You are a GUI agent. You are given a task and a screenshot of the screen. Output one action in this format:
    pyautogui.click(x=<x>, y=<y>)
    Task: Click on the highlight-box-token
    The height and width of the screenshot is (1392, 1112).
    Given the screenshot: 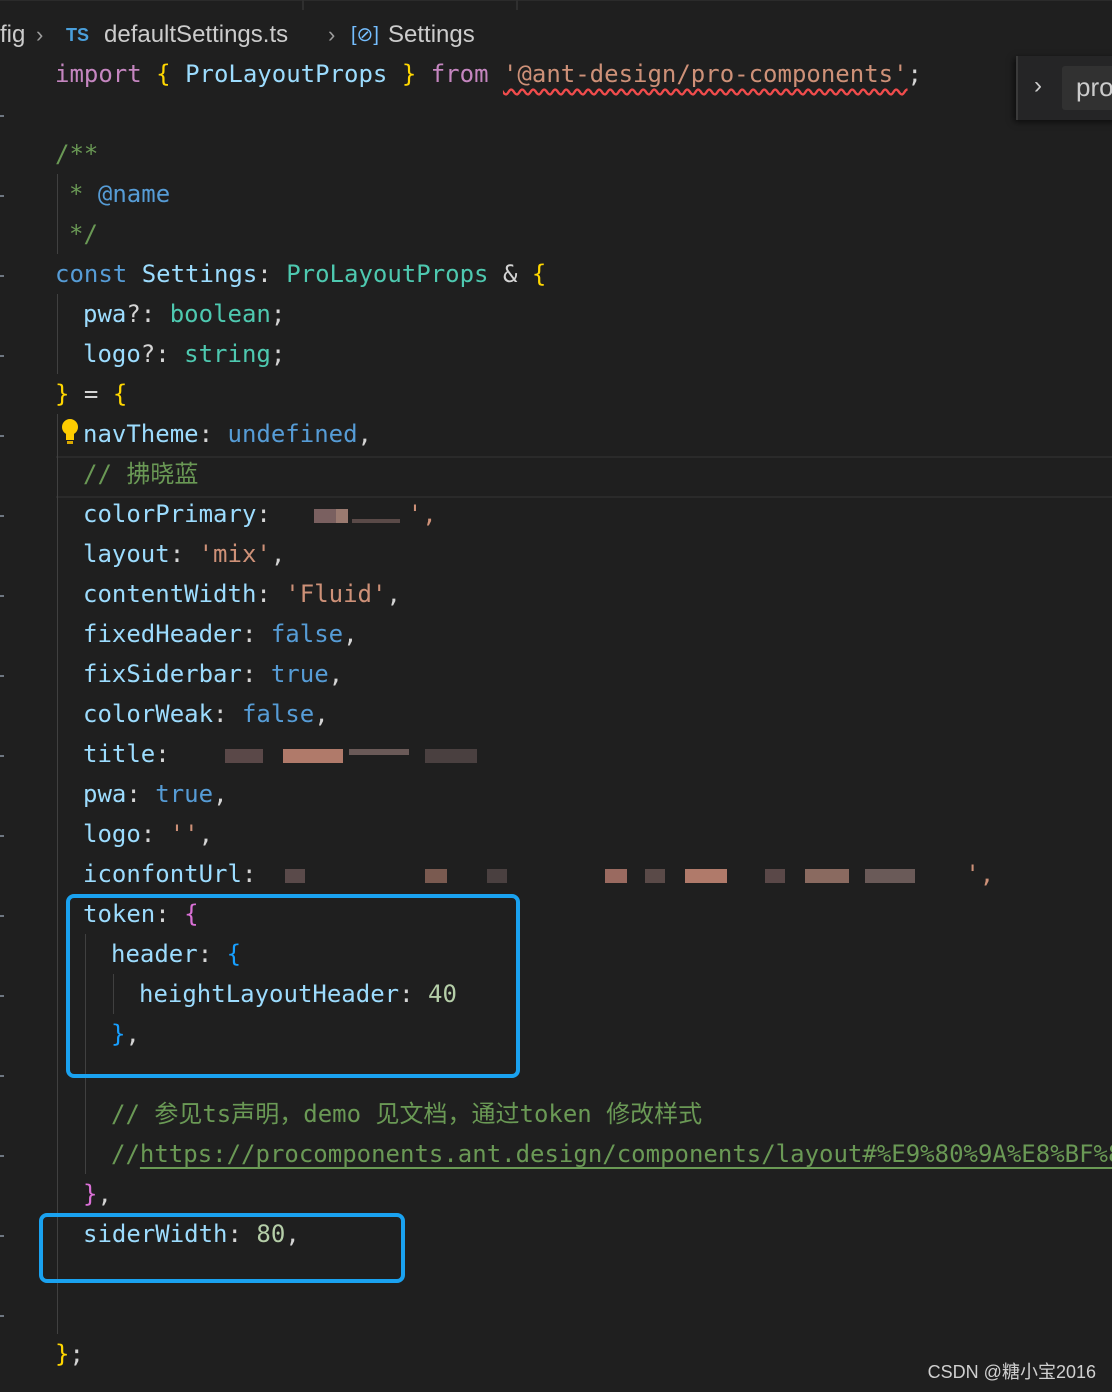 What is the action you would take?
    pyautogui.click(x=293, y=986)
    